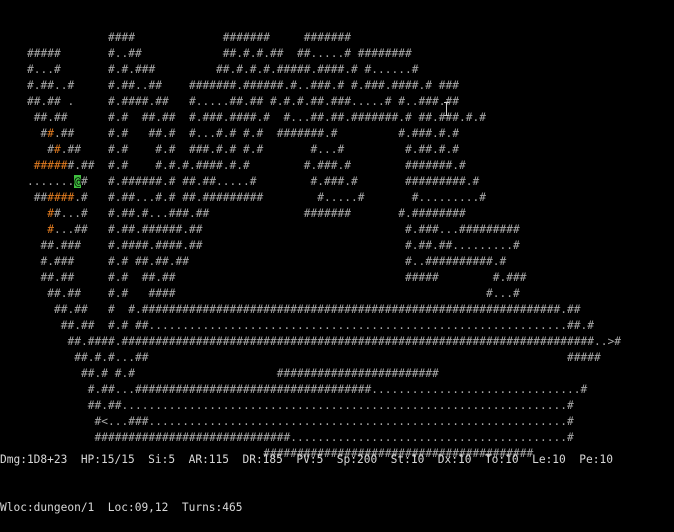 Image resolution: width=674 pixels, height=532 pixels. I want to click on map-row: ##.# #.# ########################, so click(260, 373).